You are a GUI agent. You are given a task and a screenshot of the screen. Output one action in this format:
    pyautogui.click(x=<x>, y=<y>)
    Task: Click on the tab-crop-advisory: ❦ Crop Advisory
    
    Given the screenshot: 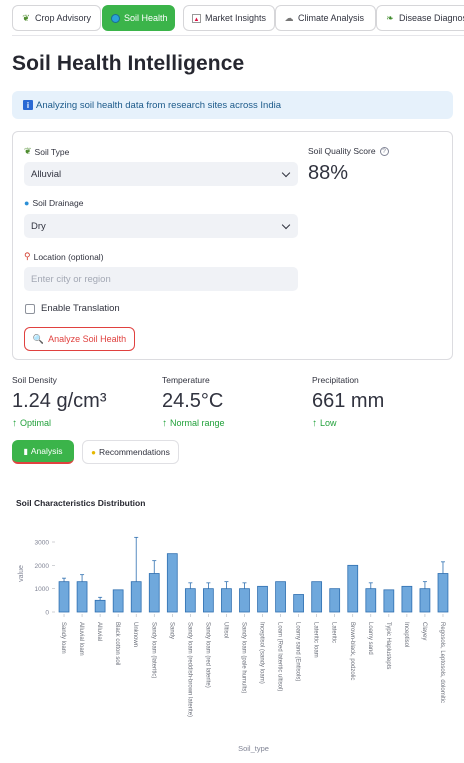 What is the action you would take?
    pyautogui.click(x=56, y=18)
    